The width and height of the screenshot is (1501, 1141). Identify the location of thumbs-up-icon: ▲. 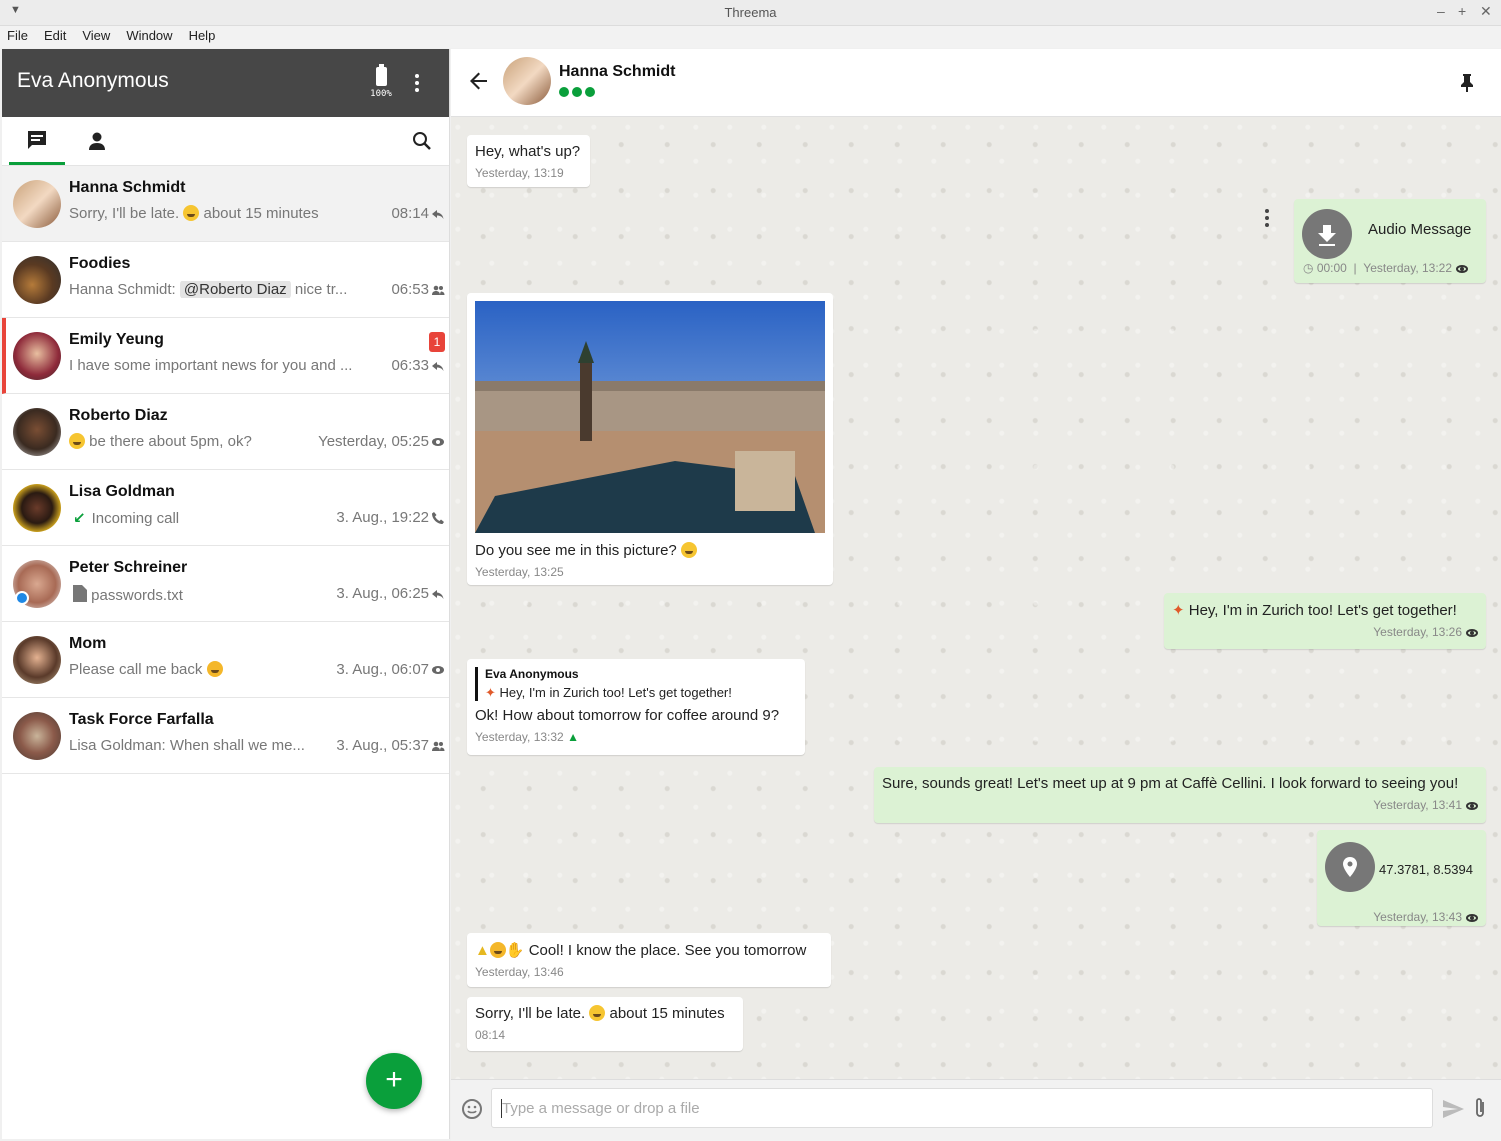
(573, 737).